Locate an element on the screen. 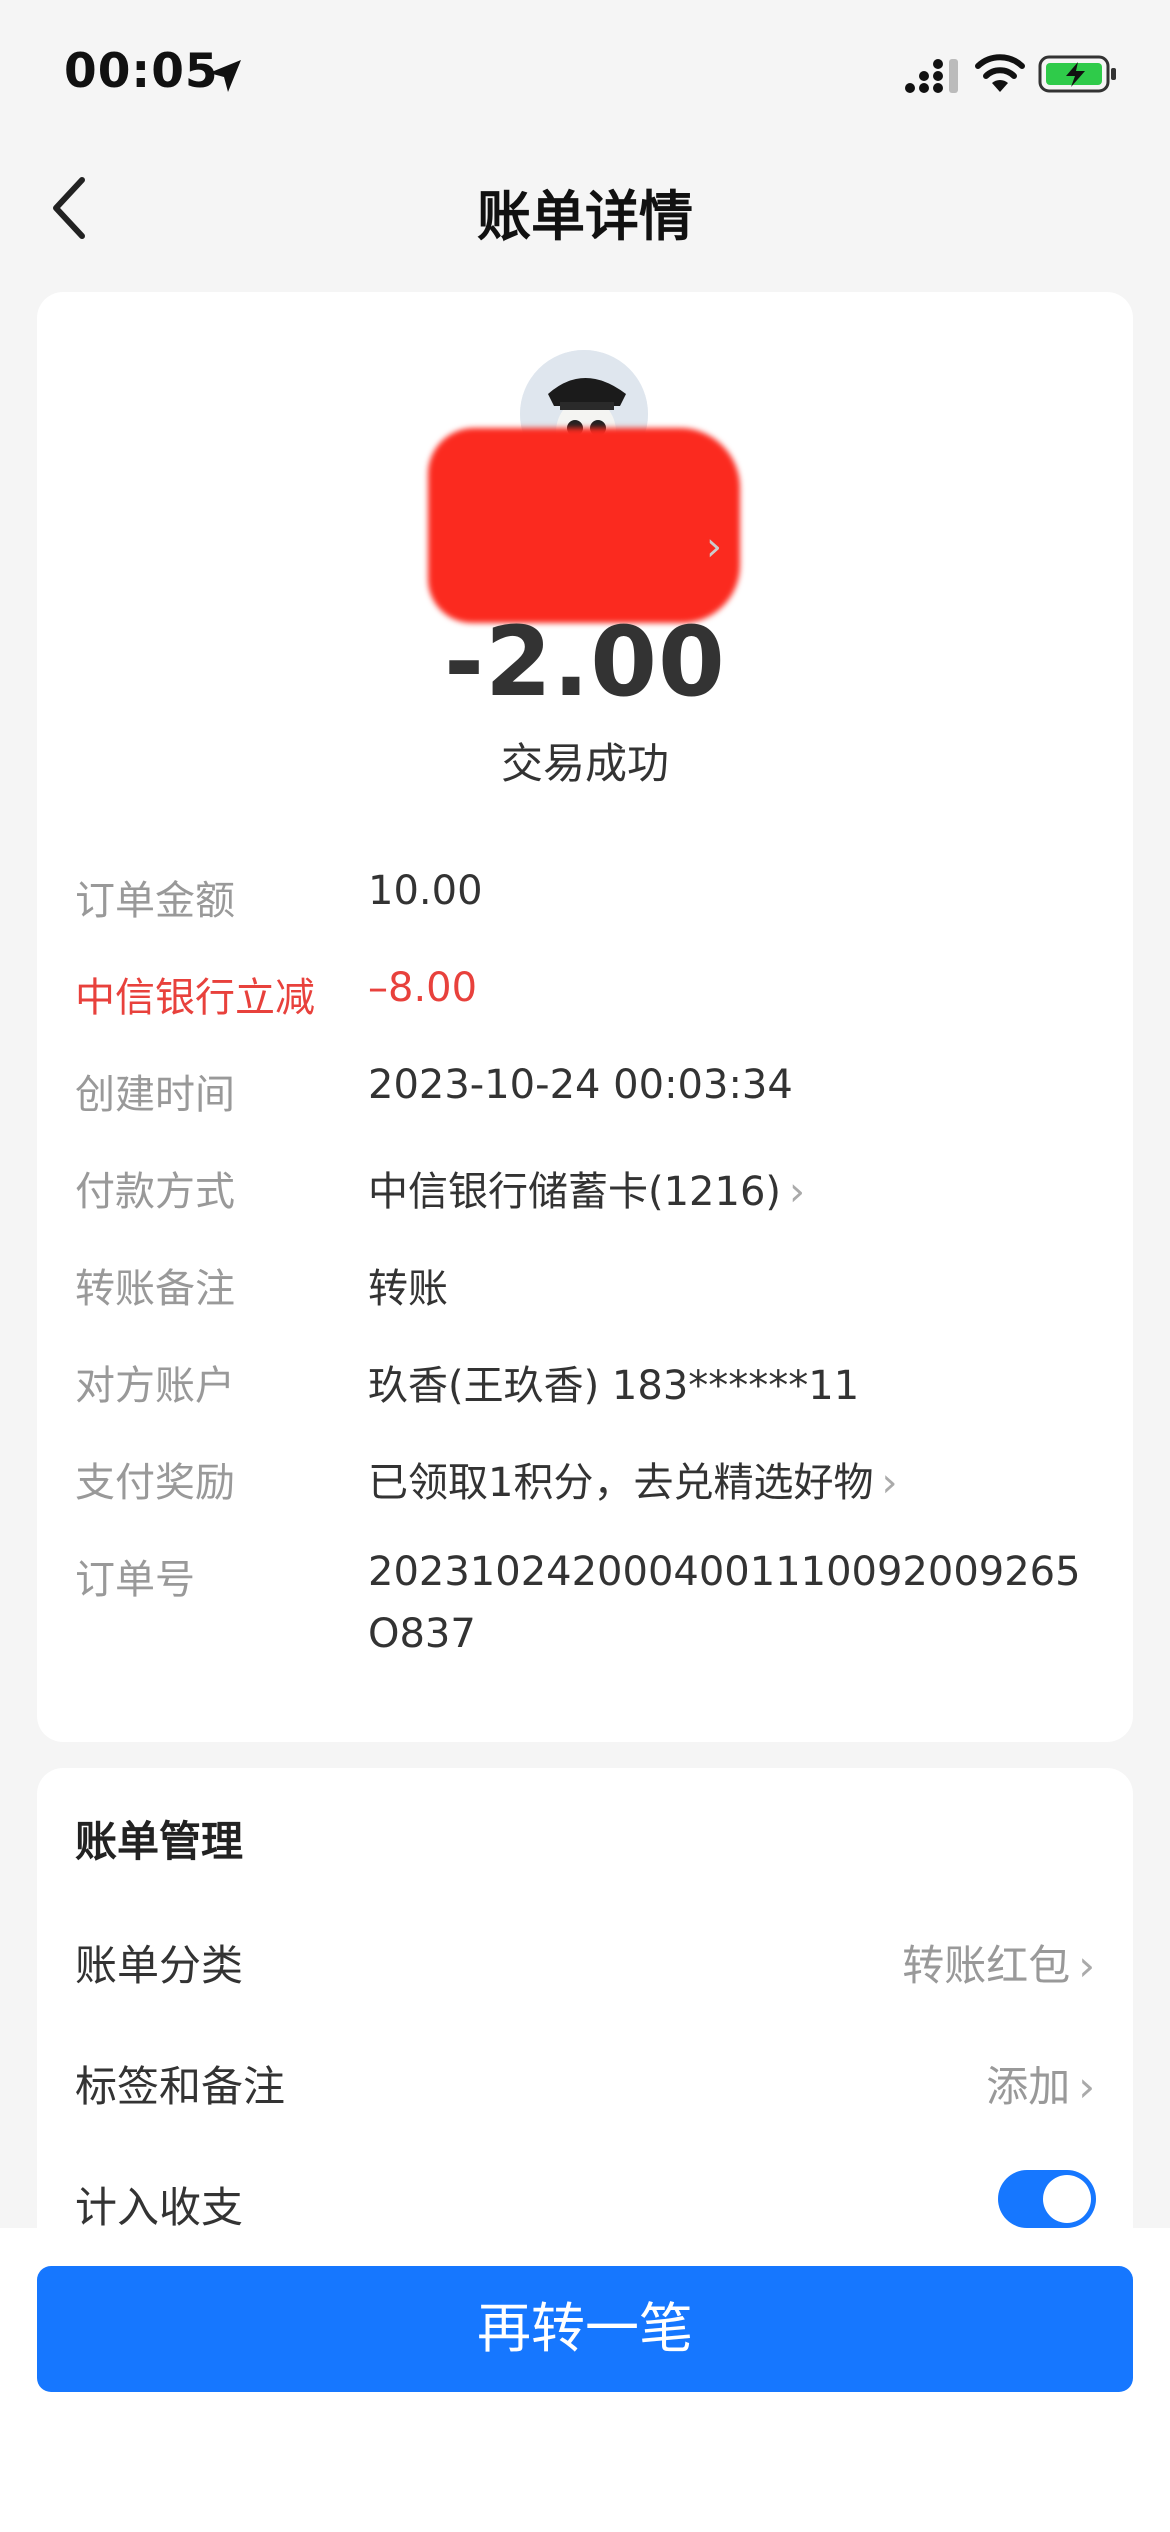  location-arrow-icon is located at coordinates (225, 76).